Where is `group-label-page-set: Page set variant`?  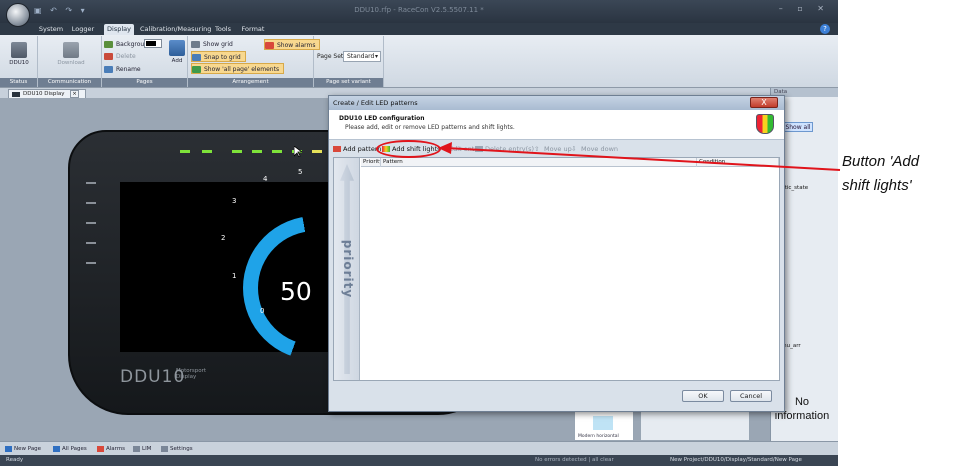
group-label-page-set: Page set variant is located at coordinates (348, 82).